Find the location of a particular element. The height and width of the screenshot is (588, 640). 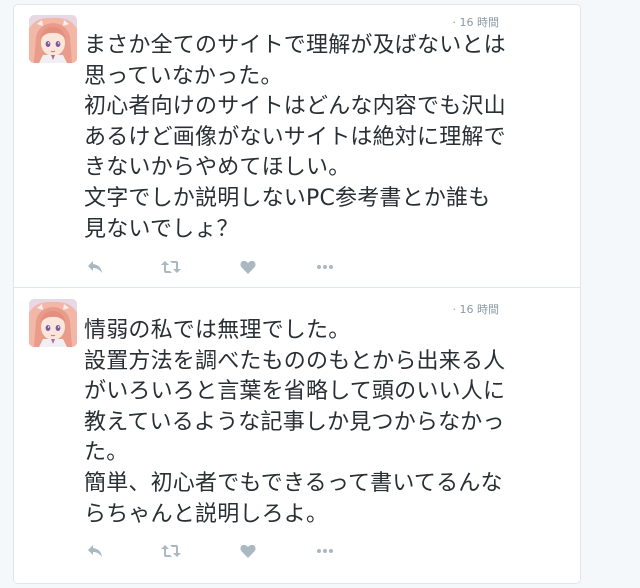

tweet-text-line: た。 is located at coordinates (106, 453).